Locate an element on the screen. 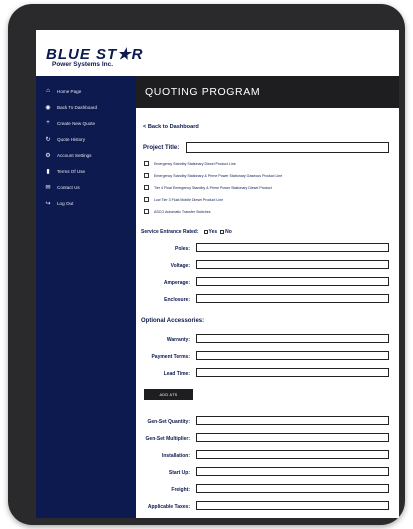 This screenshot has width=413, height=529. freight-label: Freight: is located at coordinates (180, 490).